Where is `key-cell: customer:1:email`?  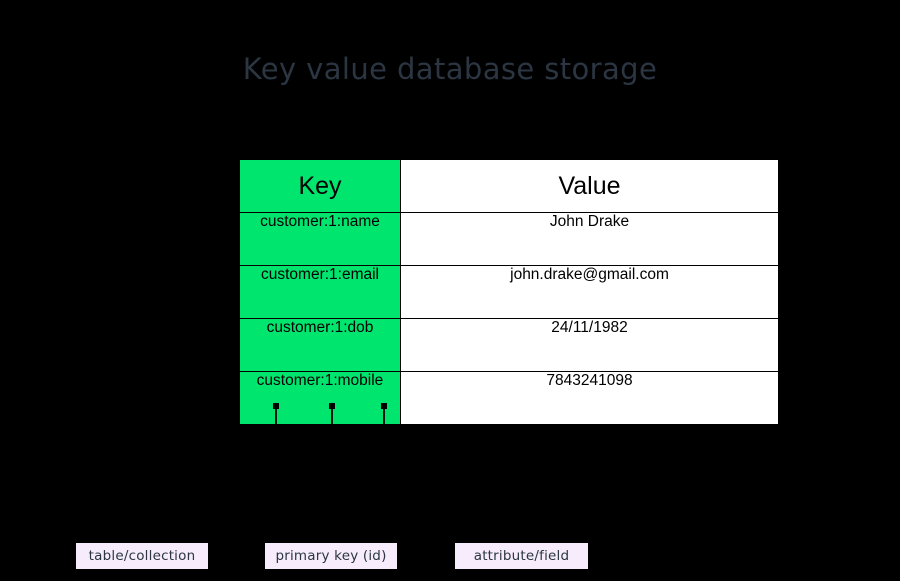
key-cell: customer:1:email is located at coordinates (320, 292).